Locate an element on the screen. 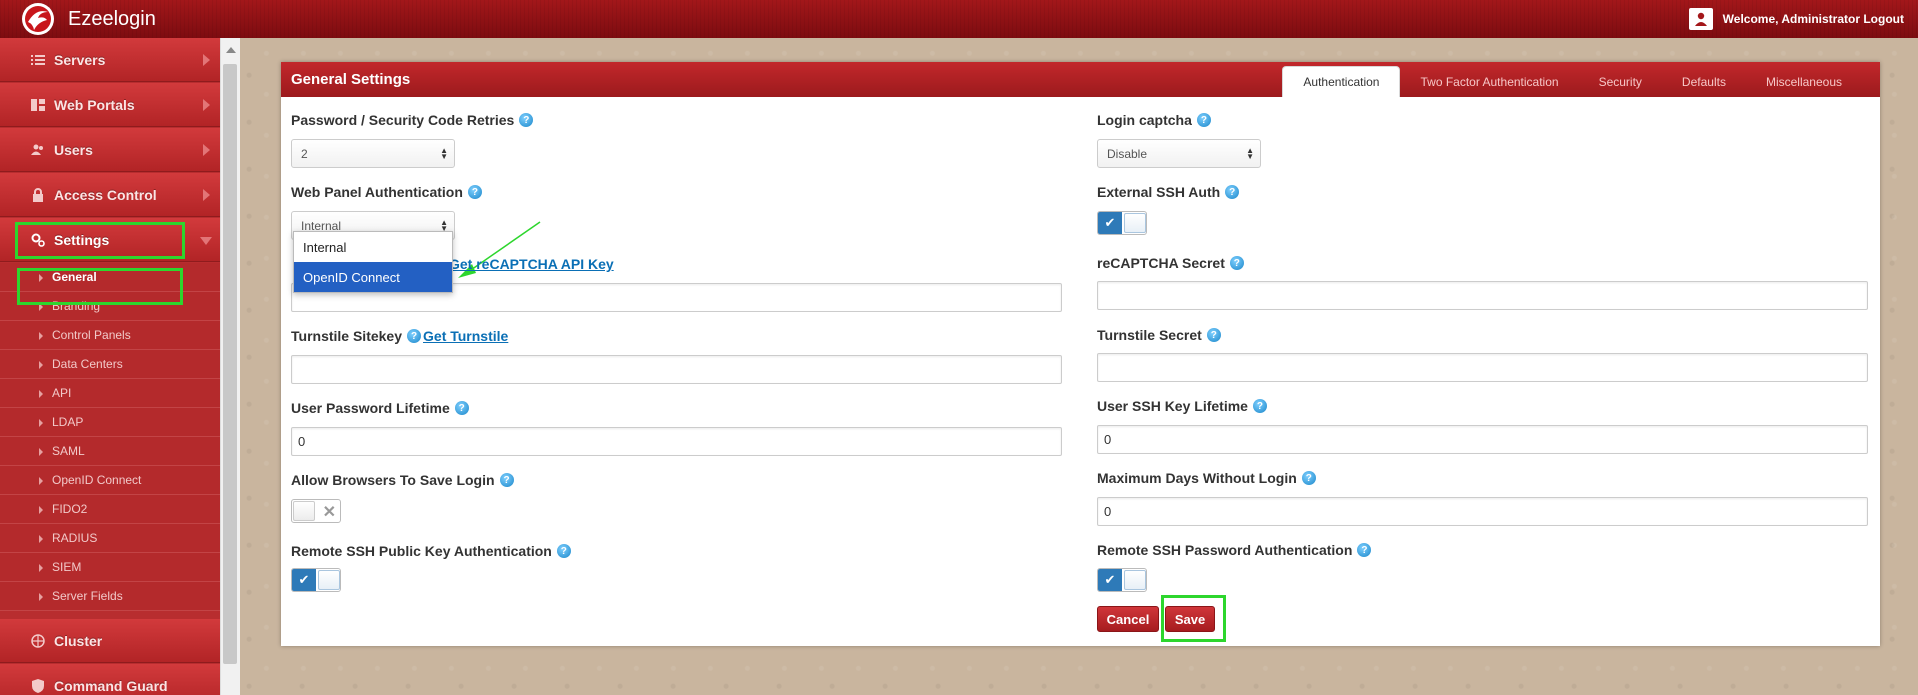 Image resolution: width=1918 pixels, height=695 pixels. general-highlight-box is located at coordinates (100, 286).